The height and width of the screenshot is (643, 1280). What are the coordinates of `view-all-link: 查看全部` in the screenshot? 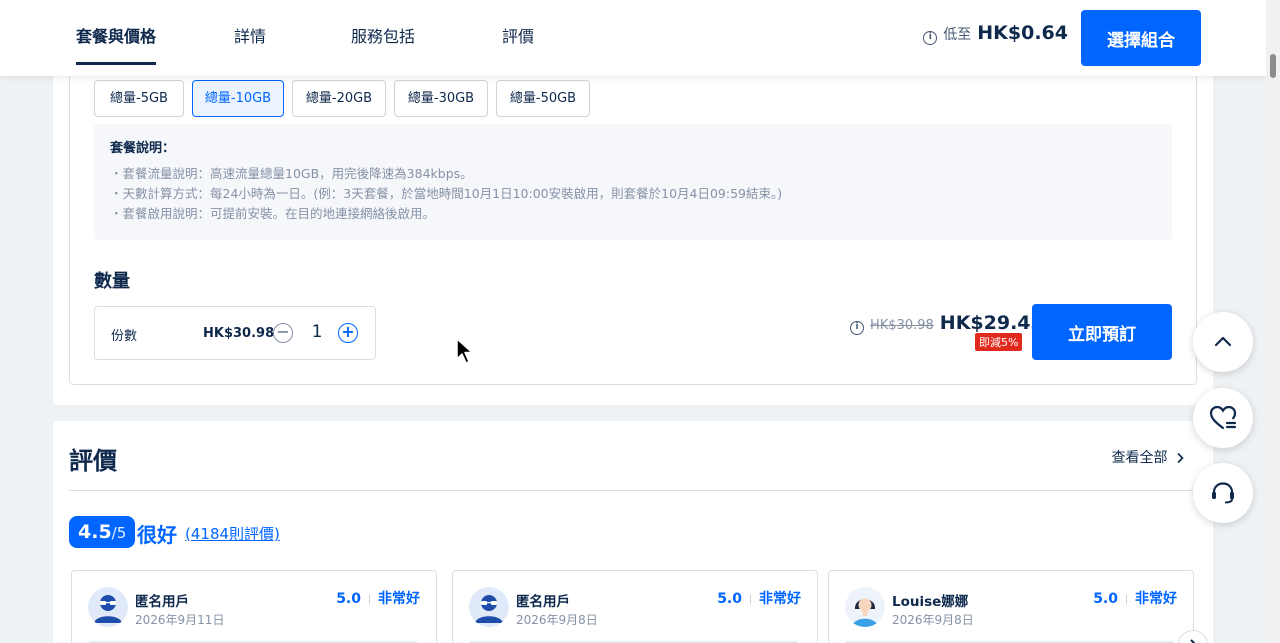 It's located at (1148, 457).